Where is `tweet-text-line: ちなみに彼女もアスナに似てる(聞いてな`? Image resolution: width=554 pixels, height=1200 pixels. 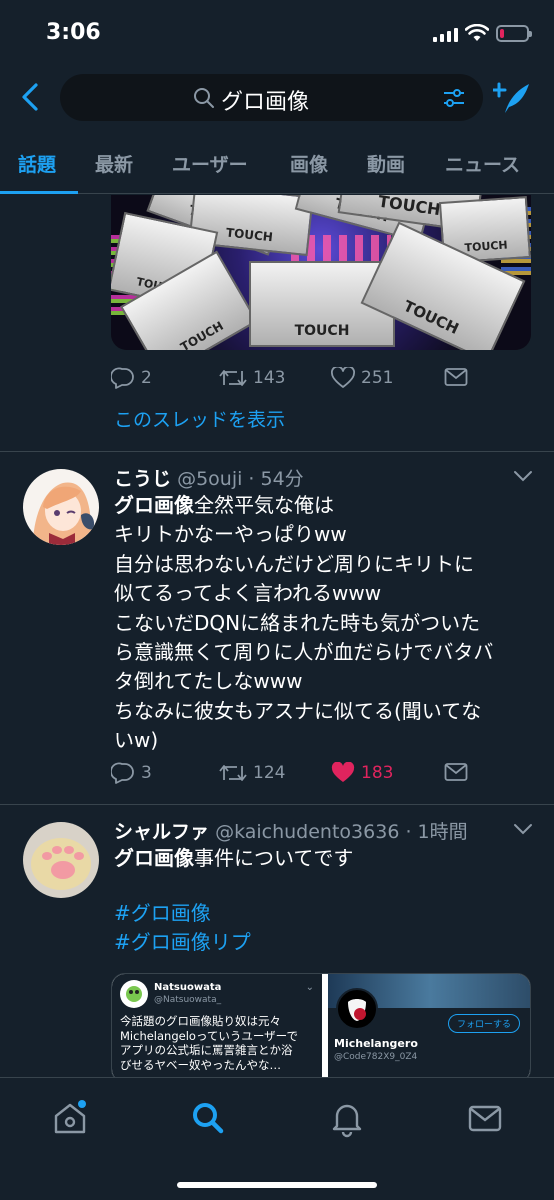 tweet-text-line: ちなみに彼女もアスナに似てる(聞いてな is located at coordinates (298, 710).